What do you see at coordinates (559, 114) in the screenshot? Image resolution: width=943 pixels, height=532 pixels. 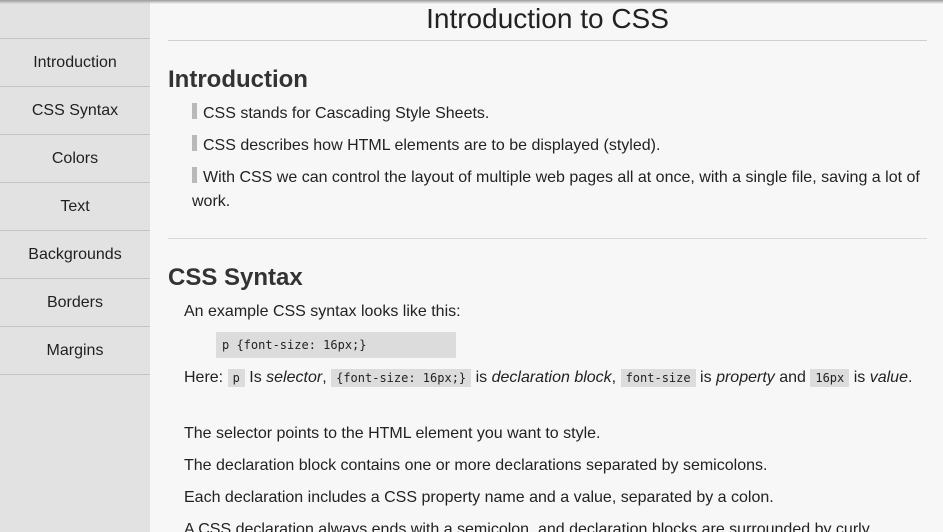 I see `list-item: CSS stands for Cascading Style Sheets.` at bounding box center [559, 114].